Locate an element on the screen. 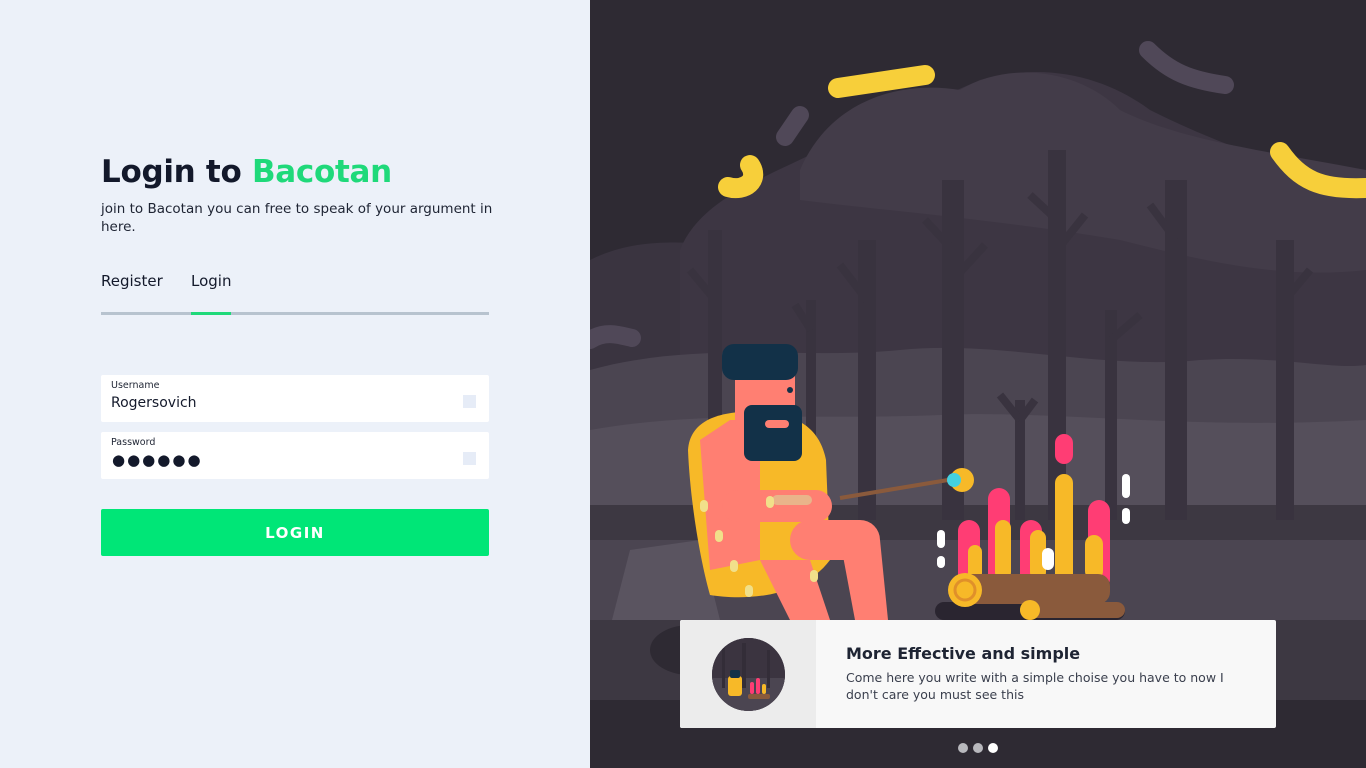 This screenshot has width=1366, height=768. tab-login: Login is located at coordinates (211, 281).